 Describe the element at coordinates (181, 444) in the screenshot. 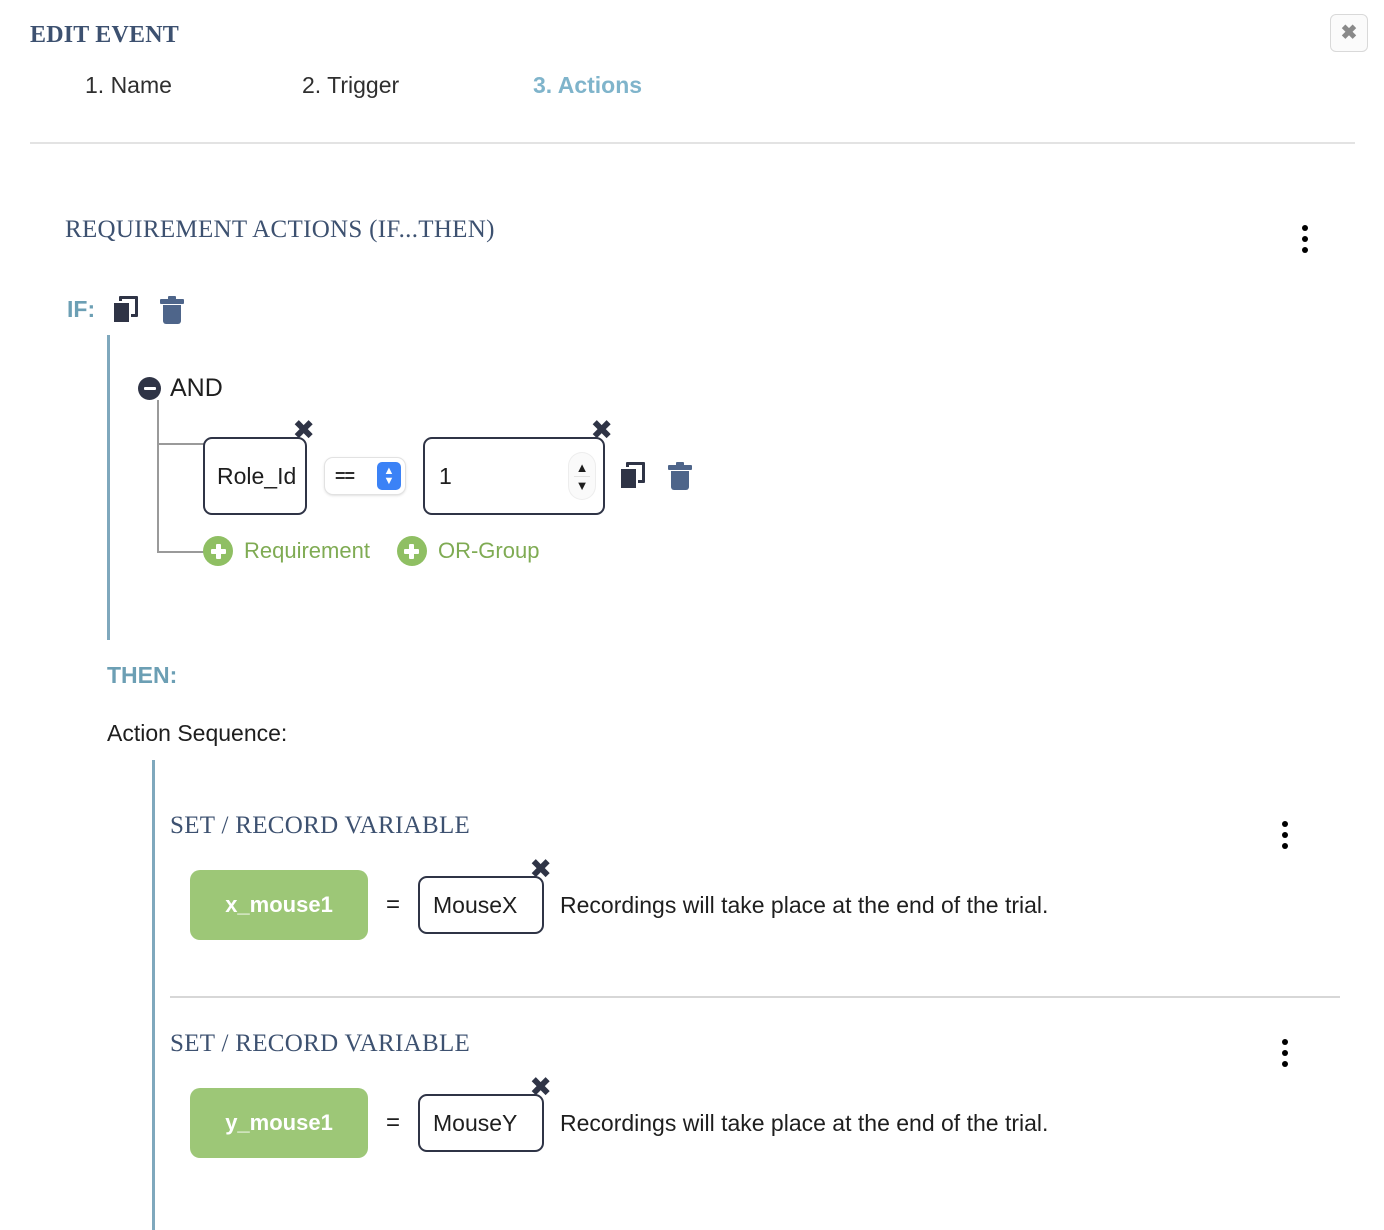

I see `tree-line-branch-condition` at that location.